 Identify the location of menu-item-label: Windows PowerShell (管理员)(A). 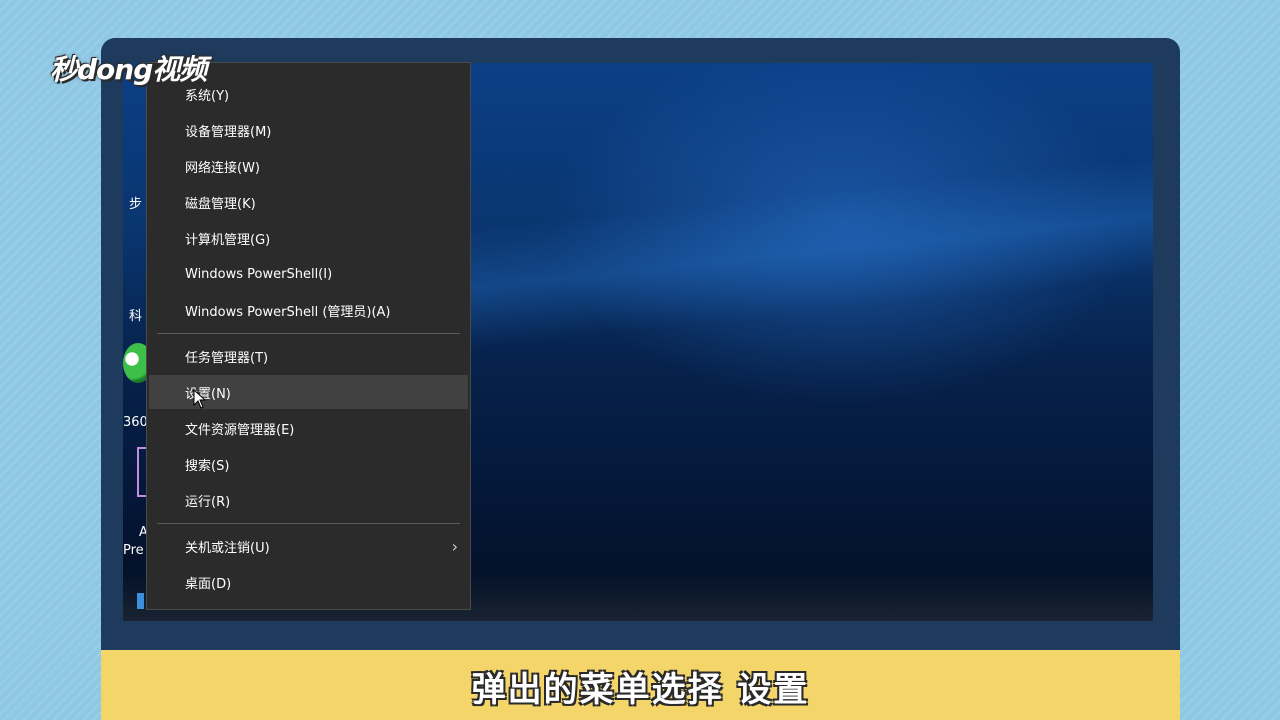
(288, 312).